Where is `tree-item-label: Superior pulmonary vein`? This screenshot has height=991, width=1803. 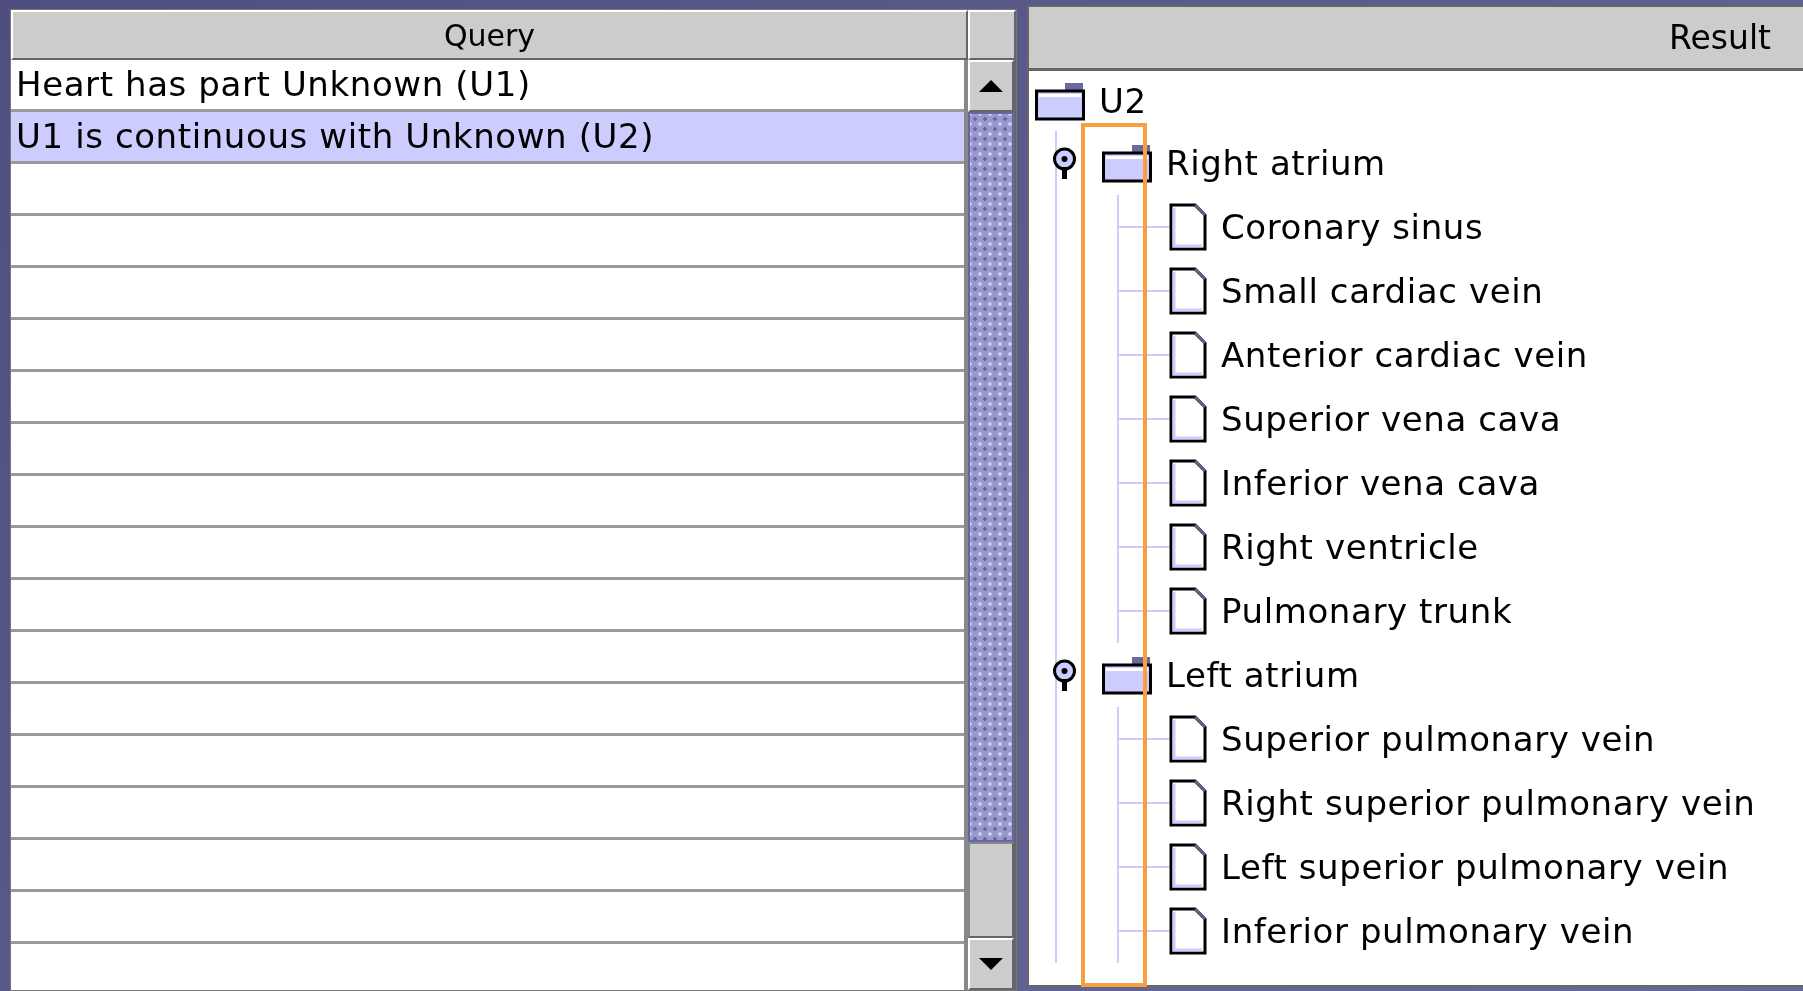
tree-item-label: Superior pulmonary vein is located at coordinates (1438, 739).